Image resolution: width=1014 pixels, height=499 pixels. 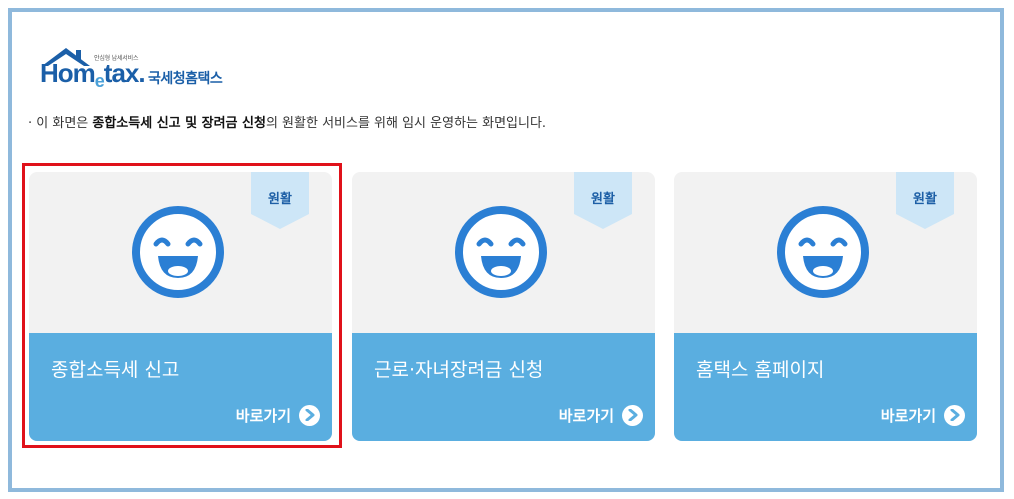 What do you see at coordinates (459, 370) in the screenshot?
I see `card-title: 근로·자녀장려금 신청` at bounding box center [459, 370].